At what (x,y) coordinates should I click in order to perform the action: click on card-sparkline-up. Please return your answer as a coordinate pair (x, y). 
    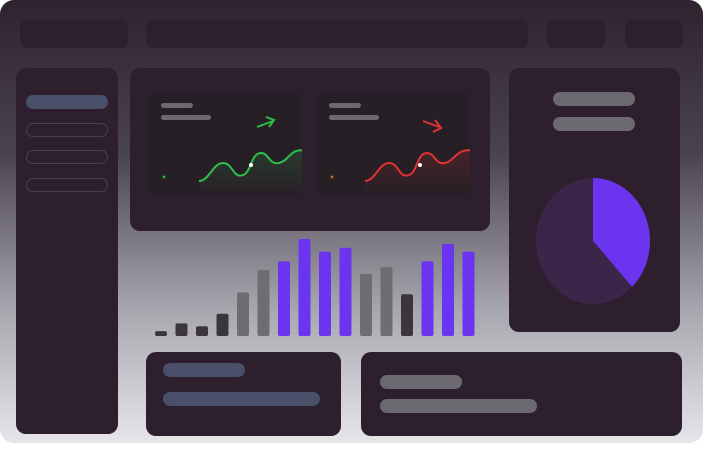
    Looking at the image, I should click on (231, 155).